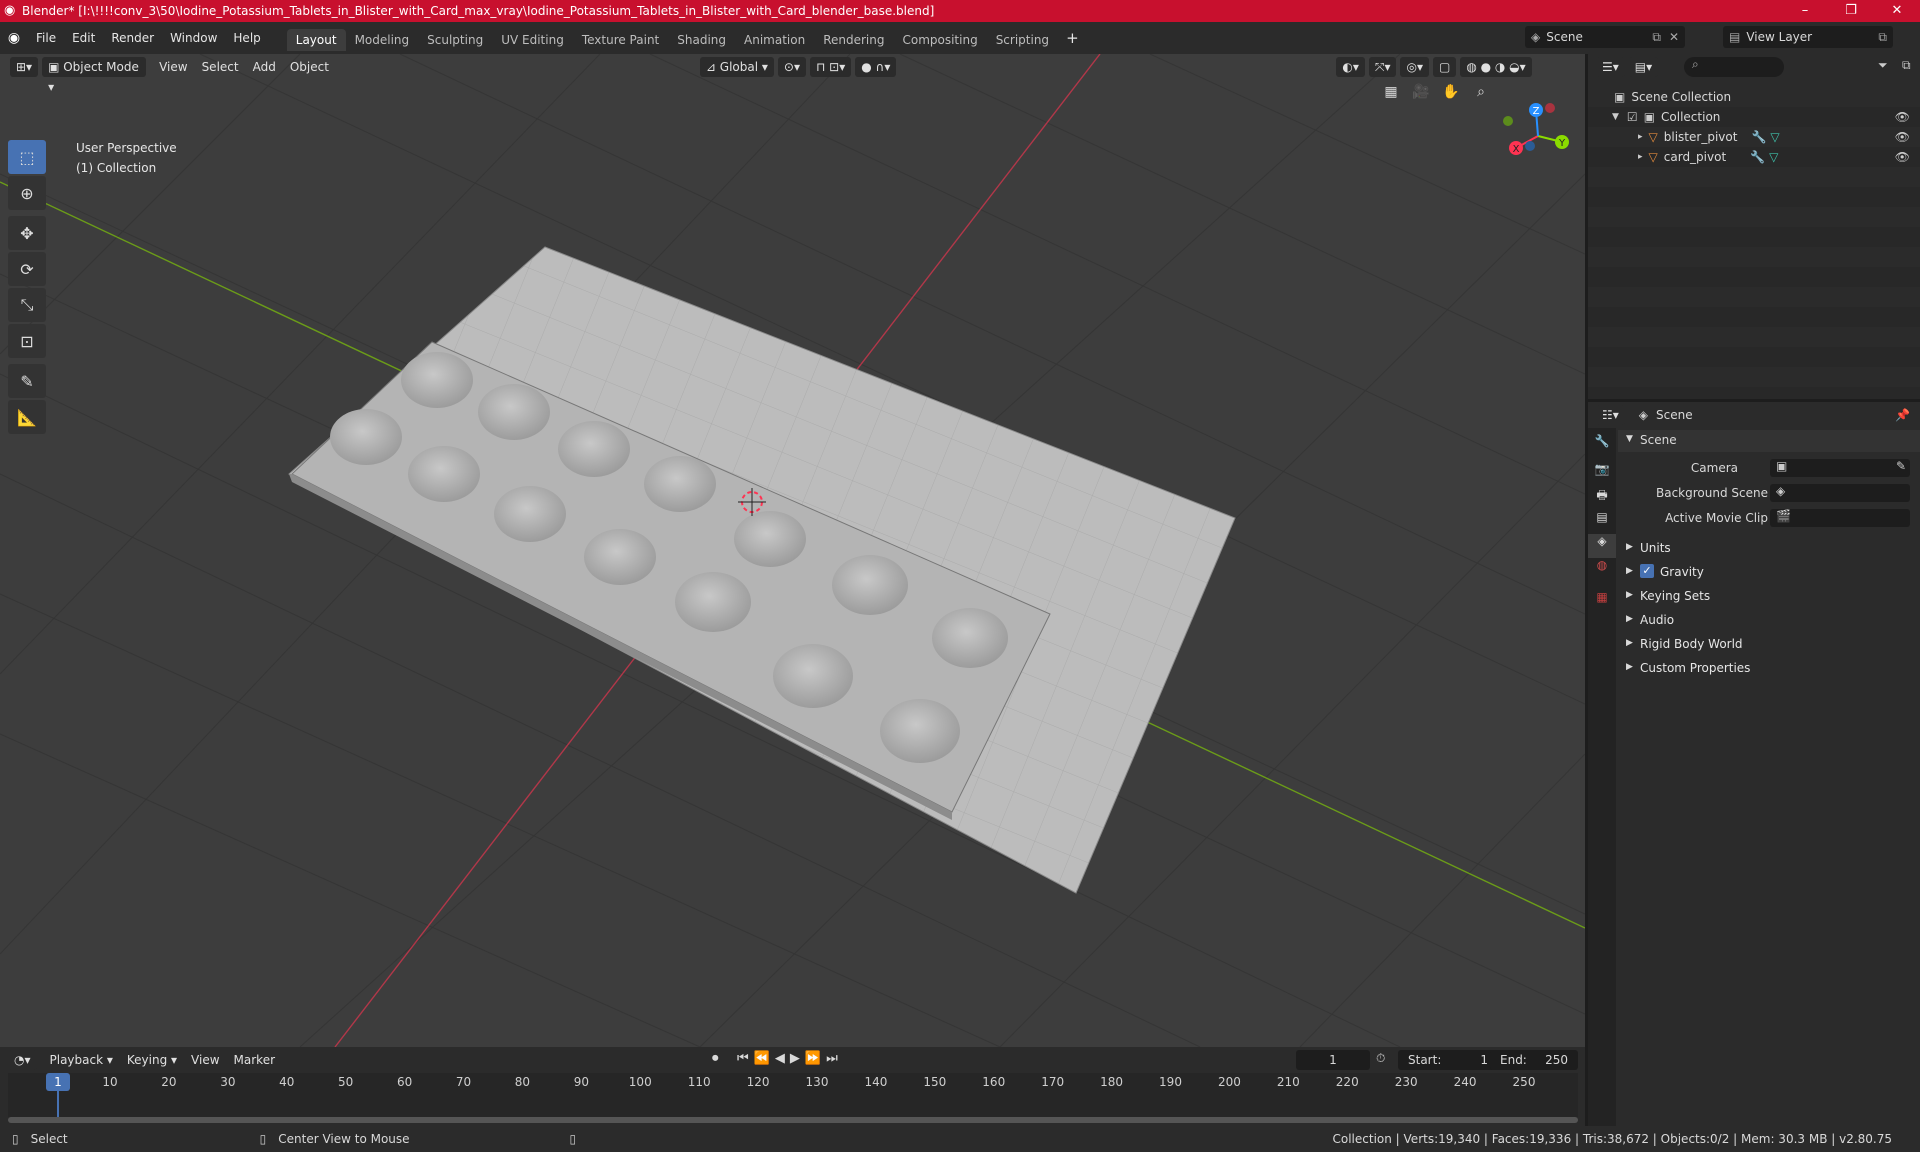  Describe the element at coordinates (14, 38) in the screenshot. I see `blender-menu-icon: ◉` at that location.